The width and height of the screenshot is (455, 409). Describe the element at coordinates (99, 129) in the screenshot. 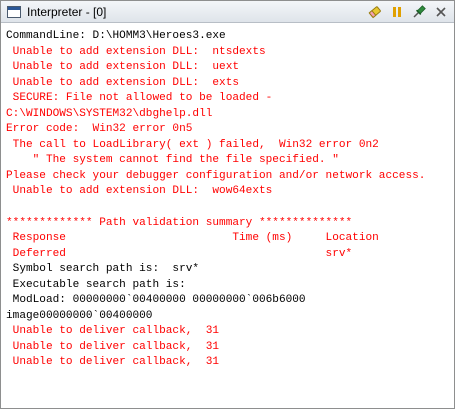

I see `output-line: Error code: Win32 error 0n5` at that location.